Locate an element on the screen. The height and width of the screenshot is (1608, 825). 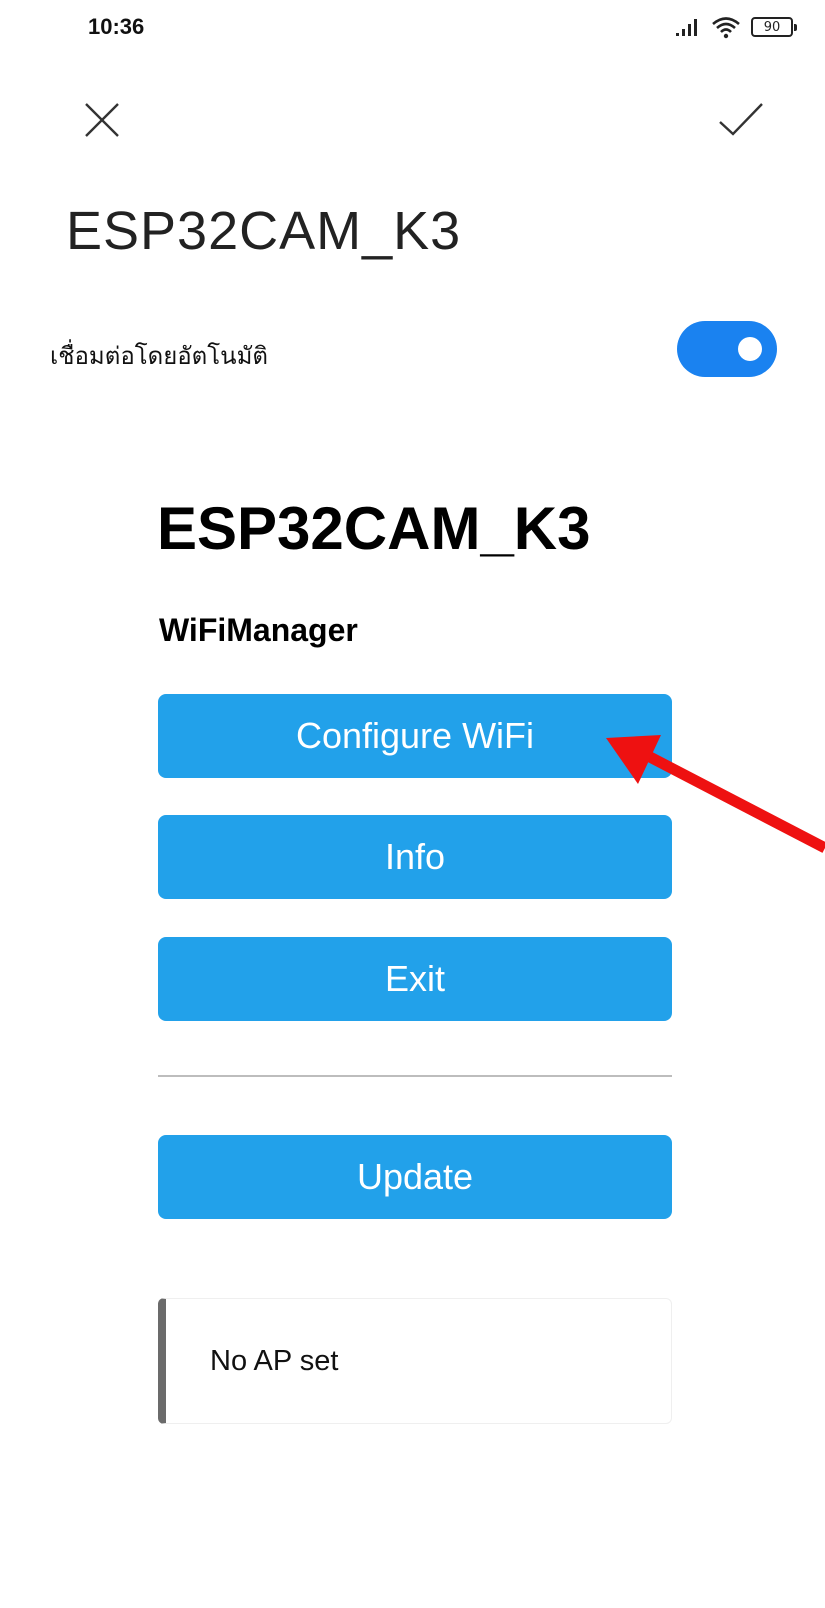
status-icons: 90 is located at coordinates (736, 27).